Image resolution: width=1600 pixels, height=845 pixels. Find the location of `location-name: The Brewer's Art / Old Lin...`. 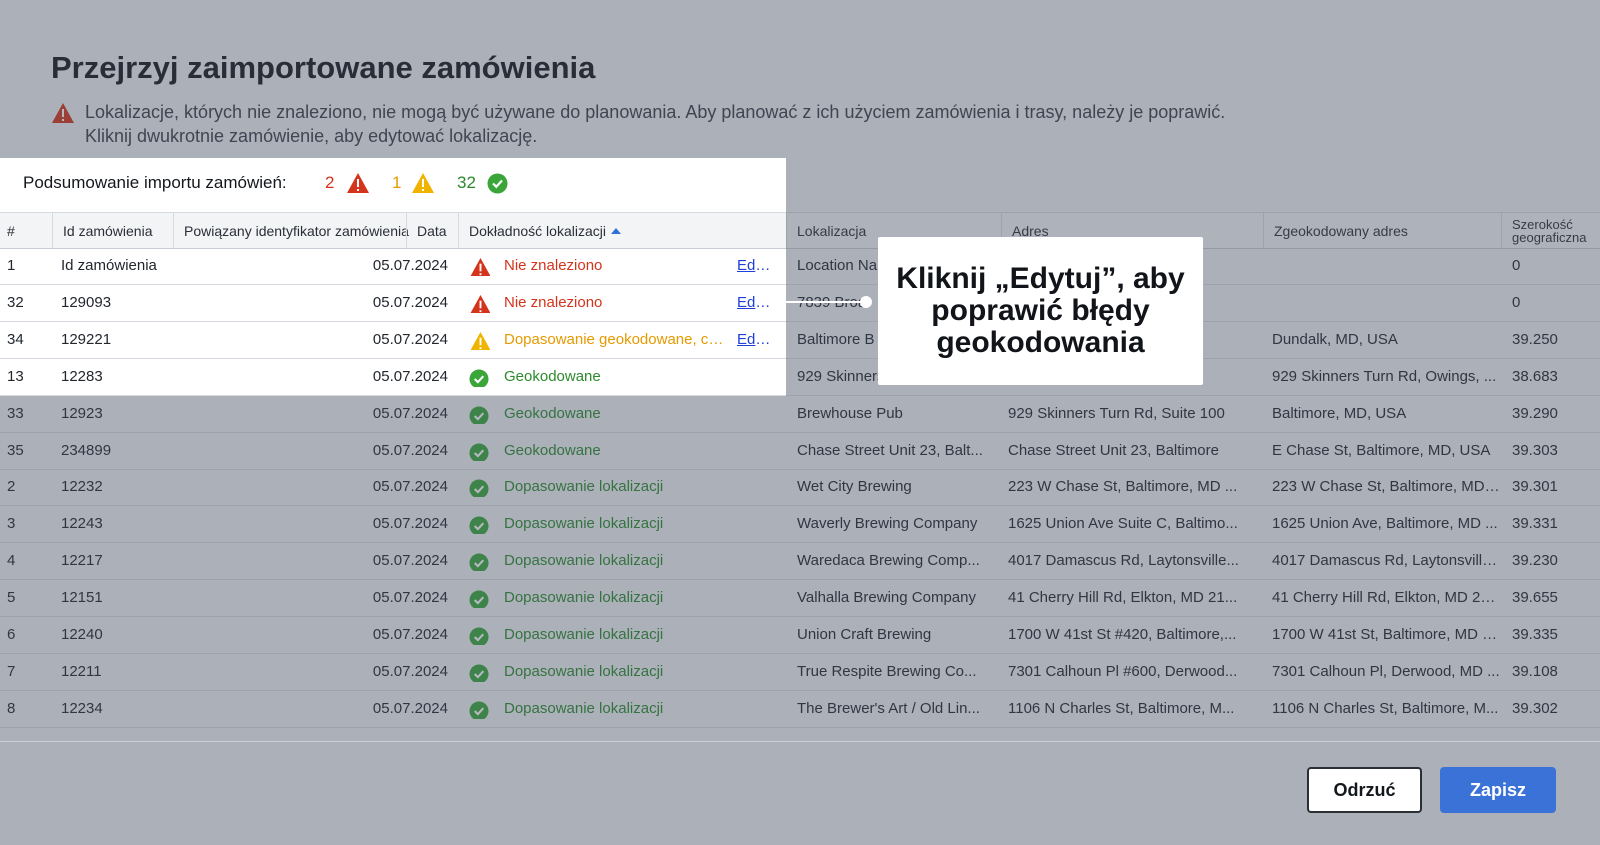

location-name: The Brewer's Art / Old Lin... is located at coordinates (888, 708).